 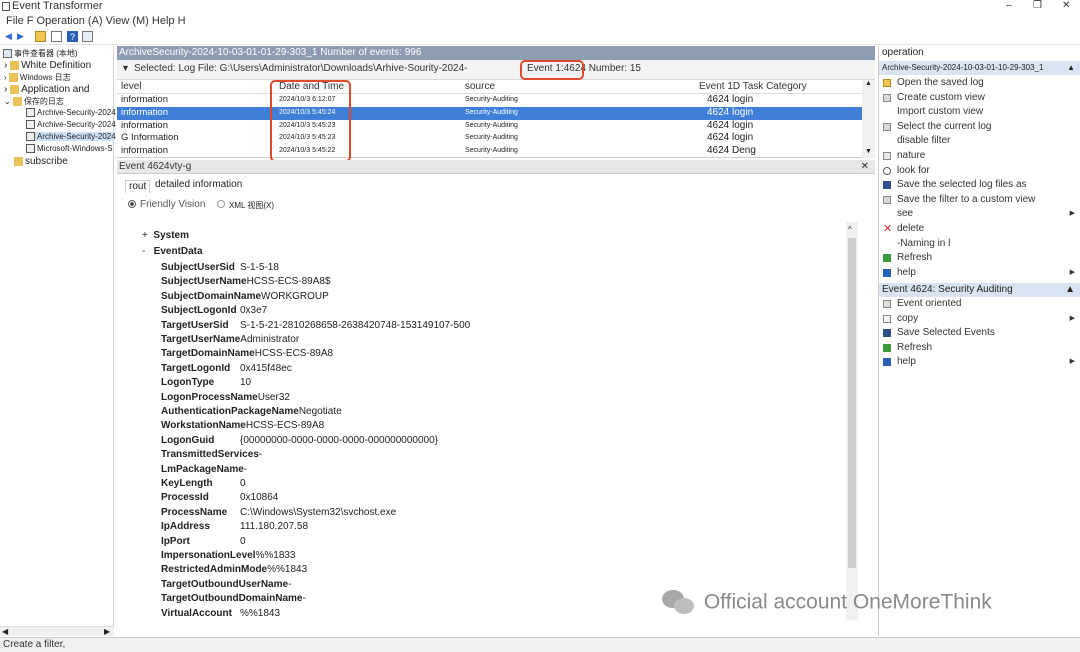 What do you see at coordinates (850, 229) in the screenshot?
I see `scroll-up-icon: ^` at bounding box center [850, 229].